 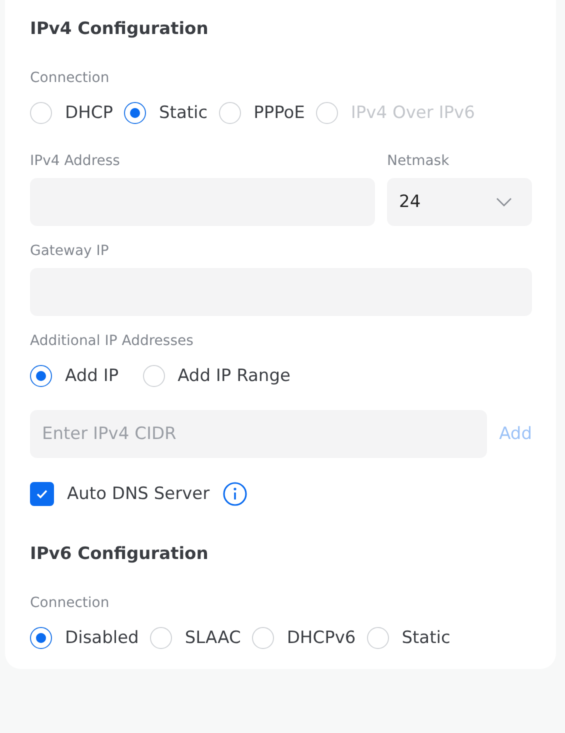 What do you see at coordinates (120, 554) in the screenshot?
I see `section-title: IPv6 Configuration` at bounding box center [120, 554].